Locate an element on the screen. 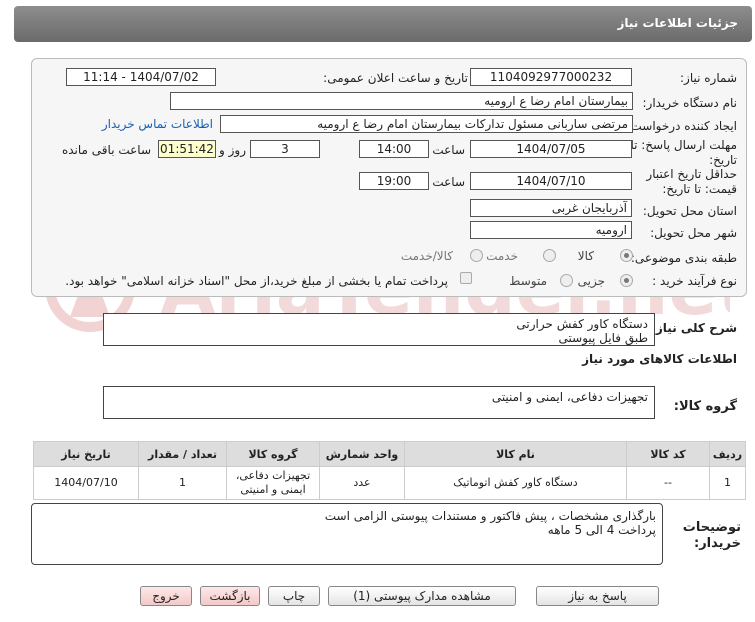  cell-name: دستگاه کاور کفش اتوماتیک is located at coordinates (515, 483).